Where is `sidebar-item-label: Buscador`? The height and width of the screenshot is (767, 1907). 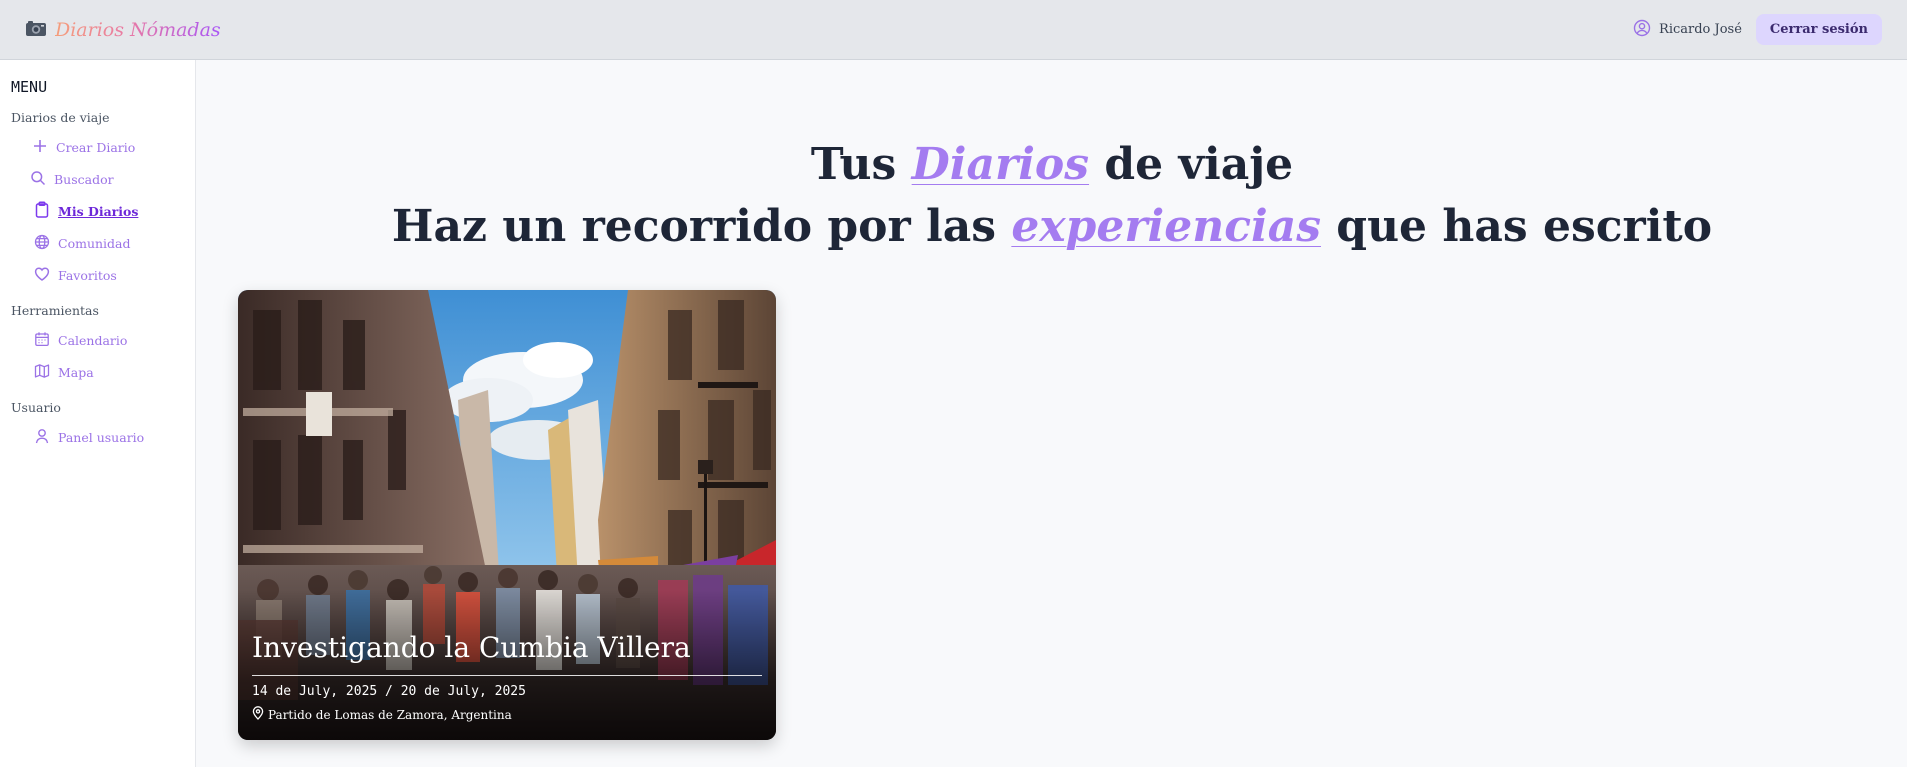 sidebar-item-label: Buscador is located at coordinates (84, 179).